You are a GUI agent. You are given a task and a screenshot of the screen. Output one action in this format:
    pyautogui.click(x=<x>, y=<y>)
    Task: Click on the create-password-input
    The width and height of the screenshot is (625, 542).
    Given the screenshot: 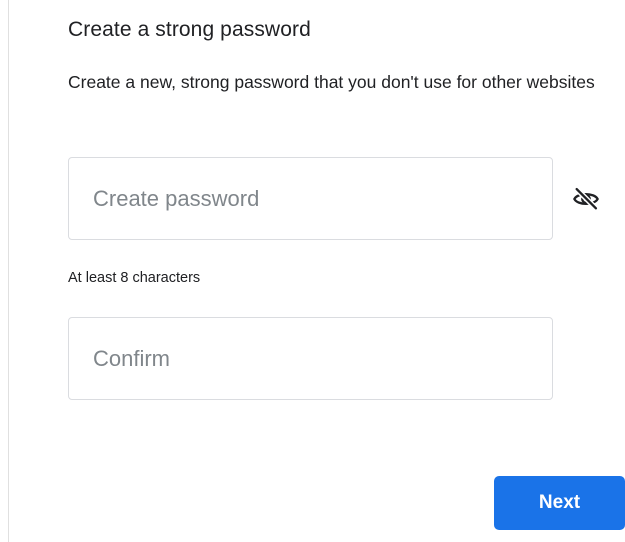 What is the action you would take?
    pyautogui.click(x=310, y=198)
    